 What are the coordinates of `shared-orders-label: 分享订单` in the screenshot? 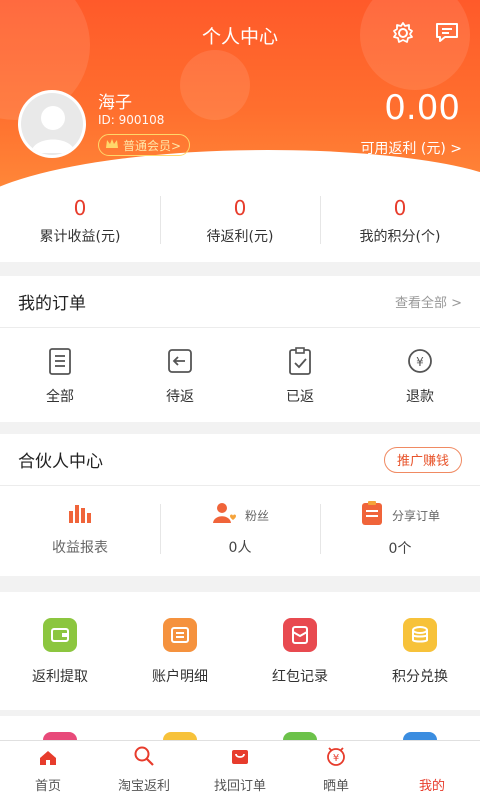 It's located at (415, 515).